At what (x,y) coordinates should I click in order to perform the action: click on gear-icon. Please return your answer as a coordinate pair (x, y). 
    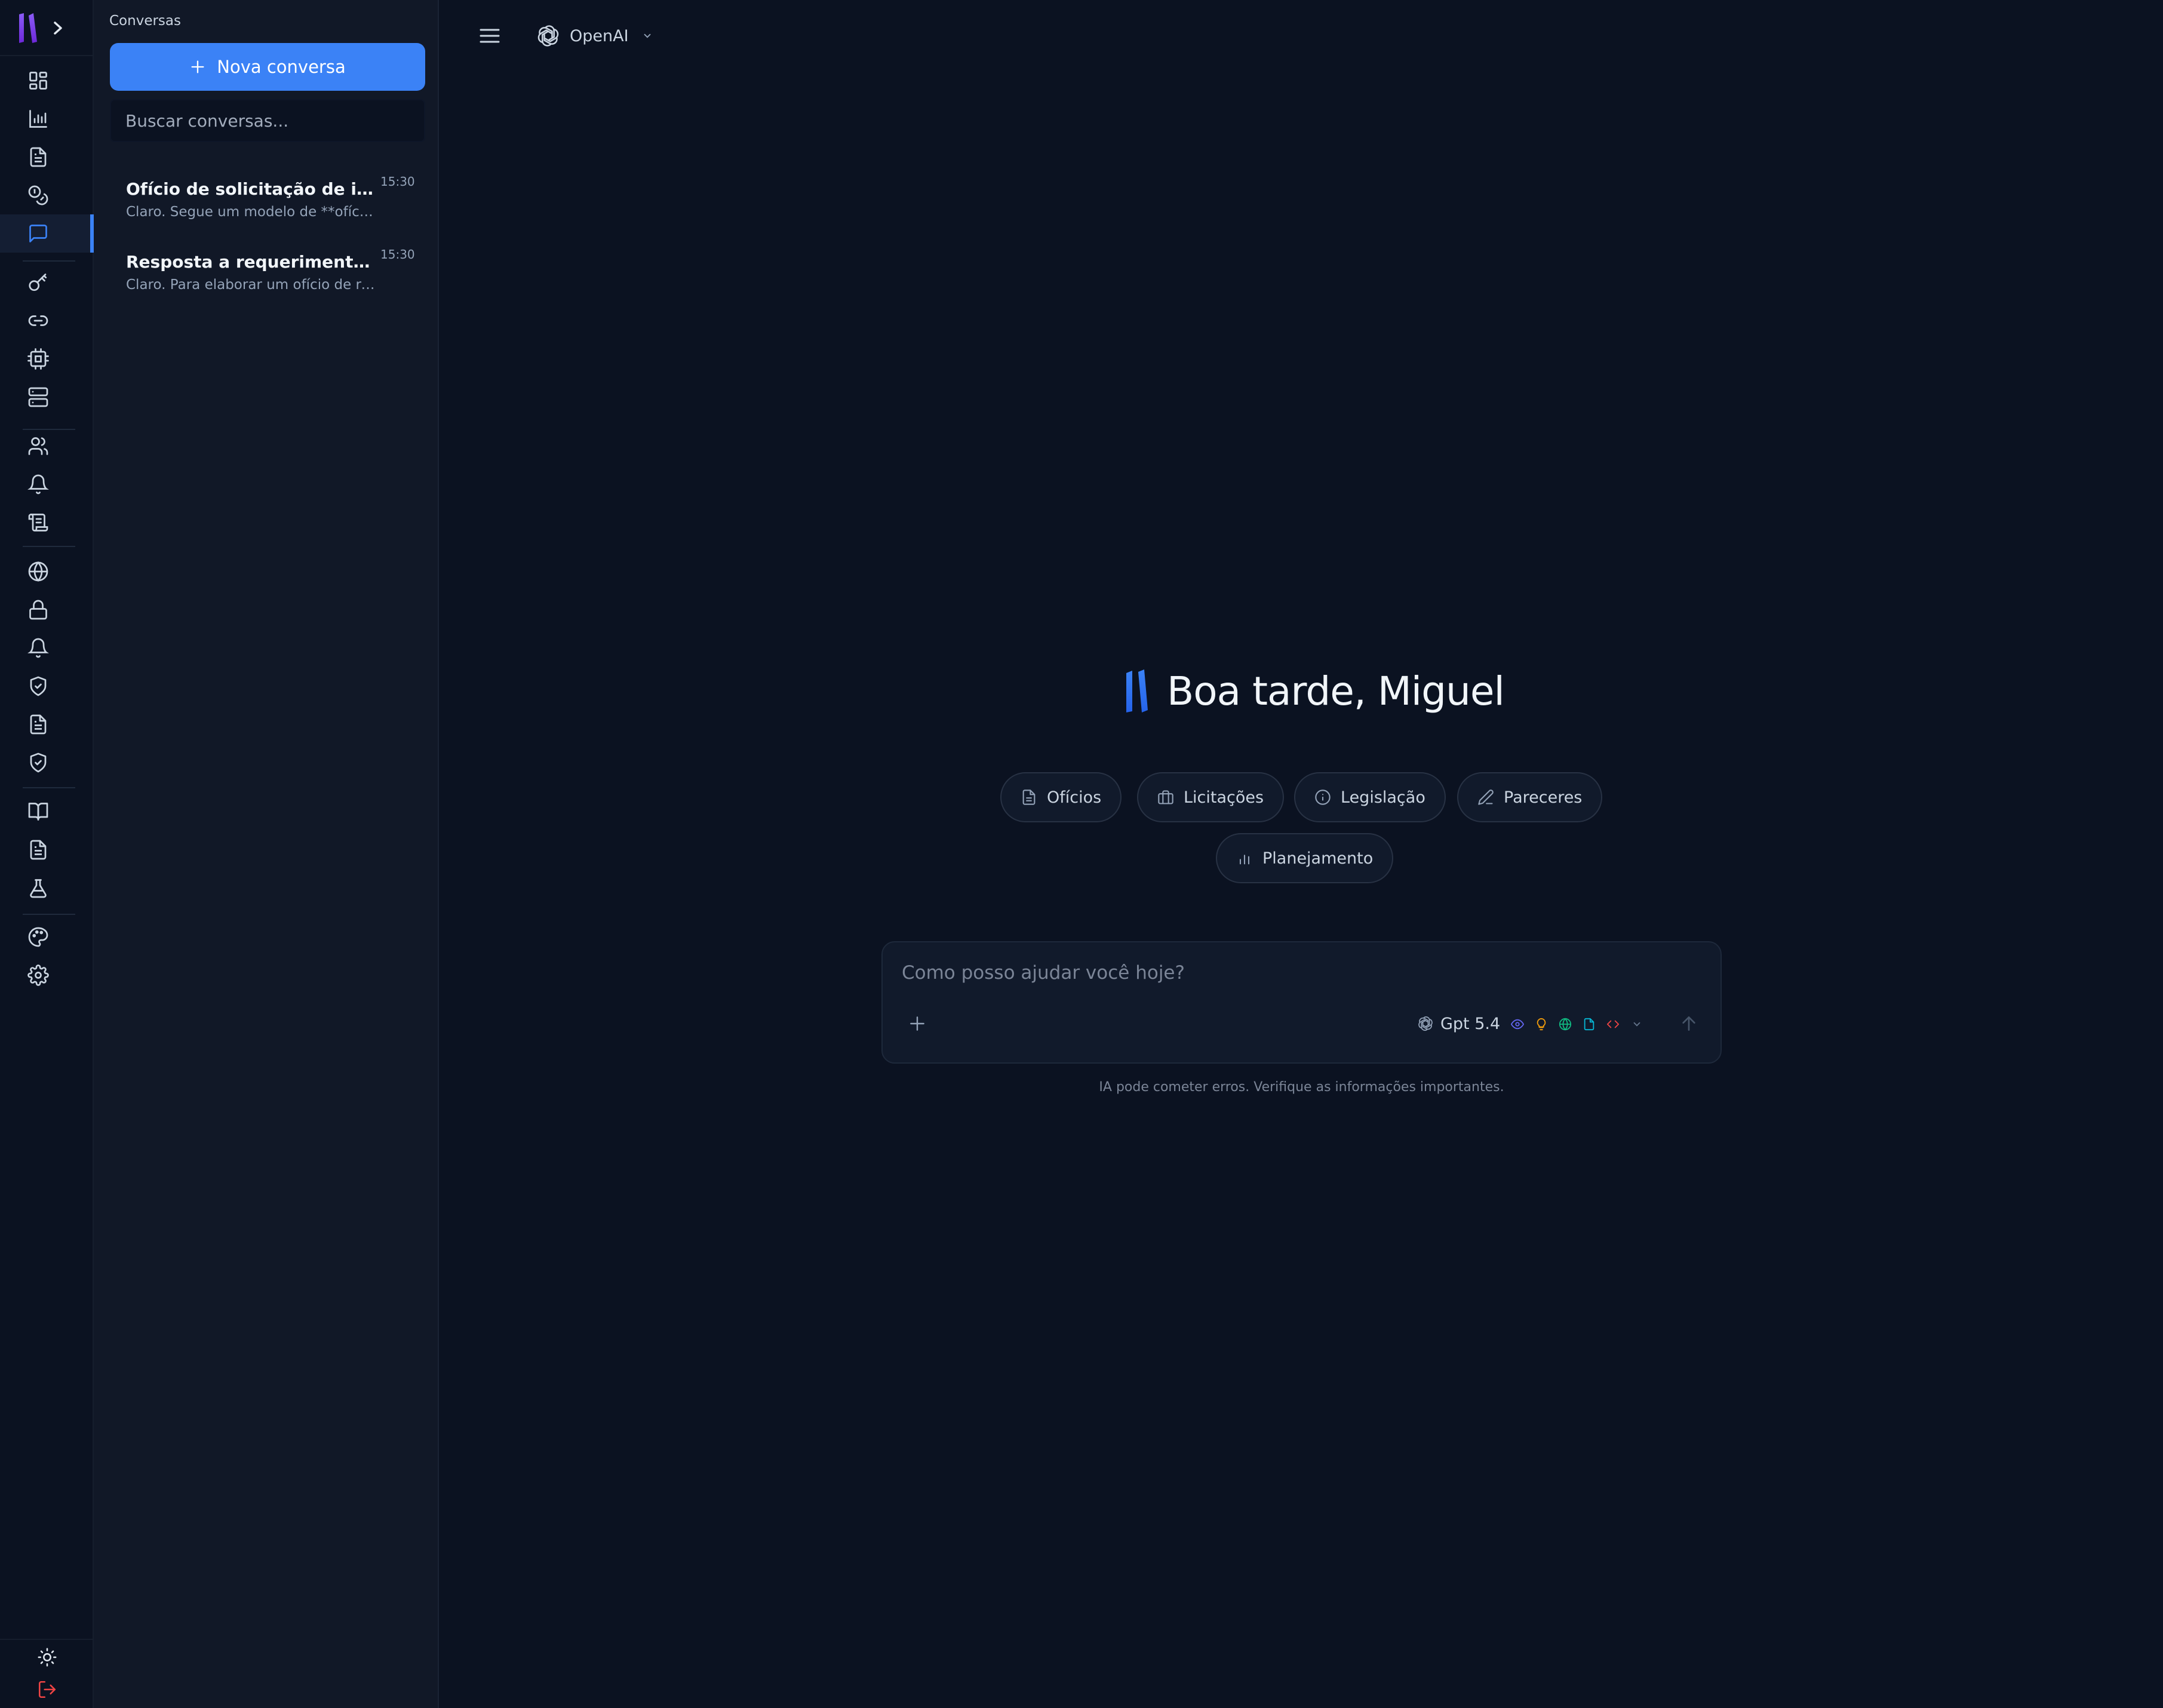
    Looking at the image, I should click on (38, 975).